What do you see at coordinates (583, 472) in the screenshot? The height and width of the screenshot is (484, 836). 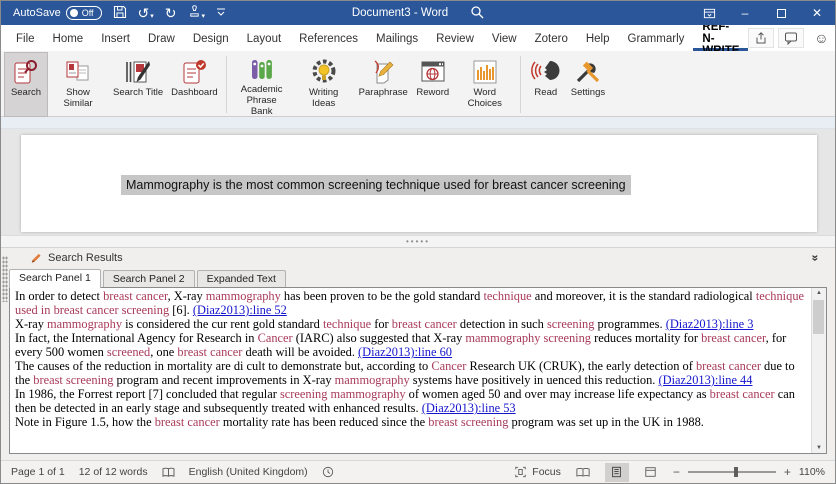 I see `read-mode-button` at bounding box center [583, 472].